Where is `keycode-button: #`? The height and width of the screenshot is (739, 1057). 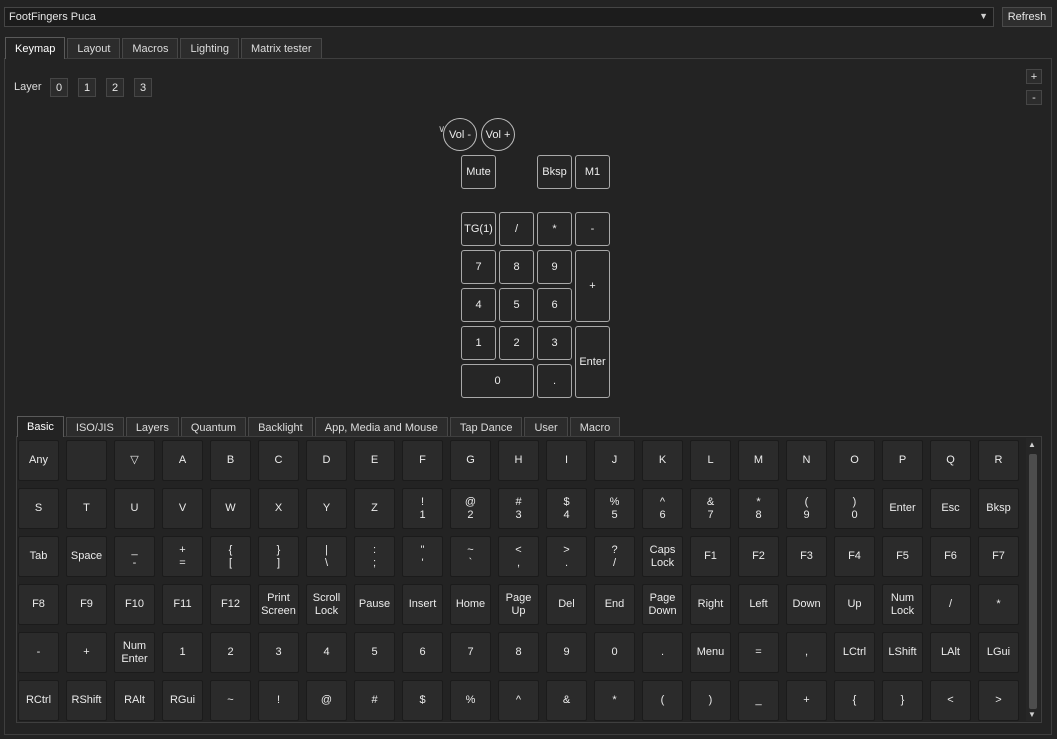 keycode-button: # is located at coordinates (374, 700).